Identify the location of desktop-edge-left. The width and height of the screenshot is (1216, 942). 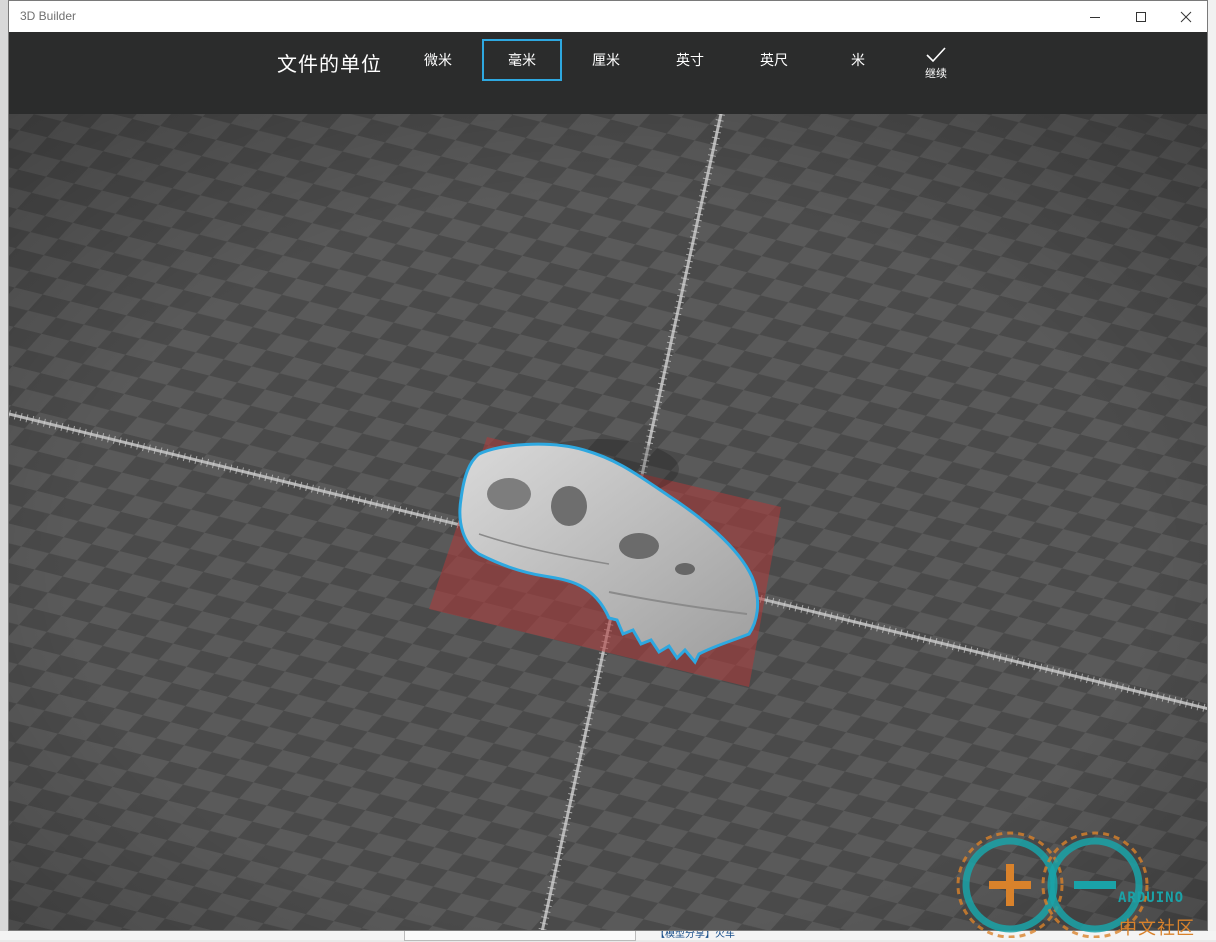
(4, 470).